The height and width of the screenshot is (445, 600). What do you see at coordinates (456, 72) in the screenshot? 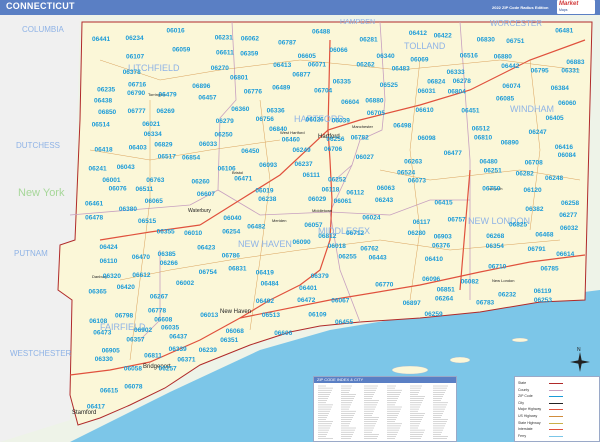
I see `zip-label: 06333` at bounding box center [456, 72].